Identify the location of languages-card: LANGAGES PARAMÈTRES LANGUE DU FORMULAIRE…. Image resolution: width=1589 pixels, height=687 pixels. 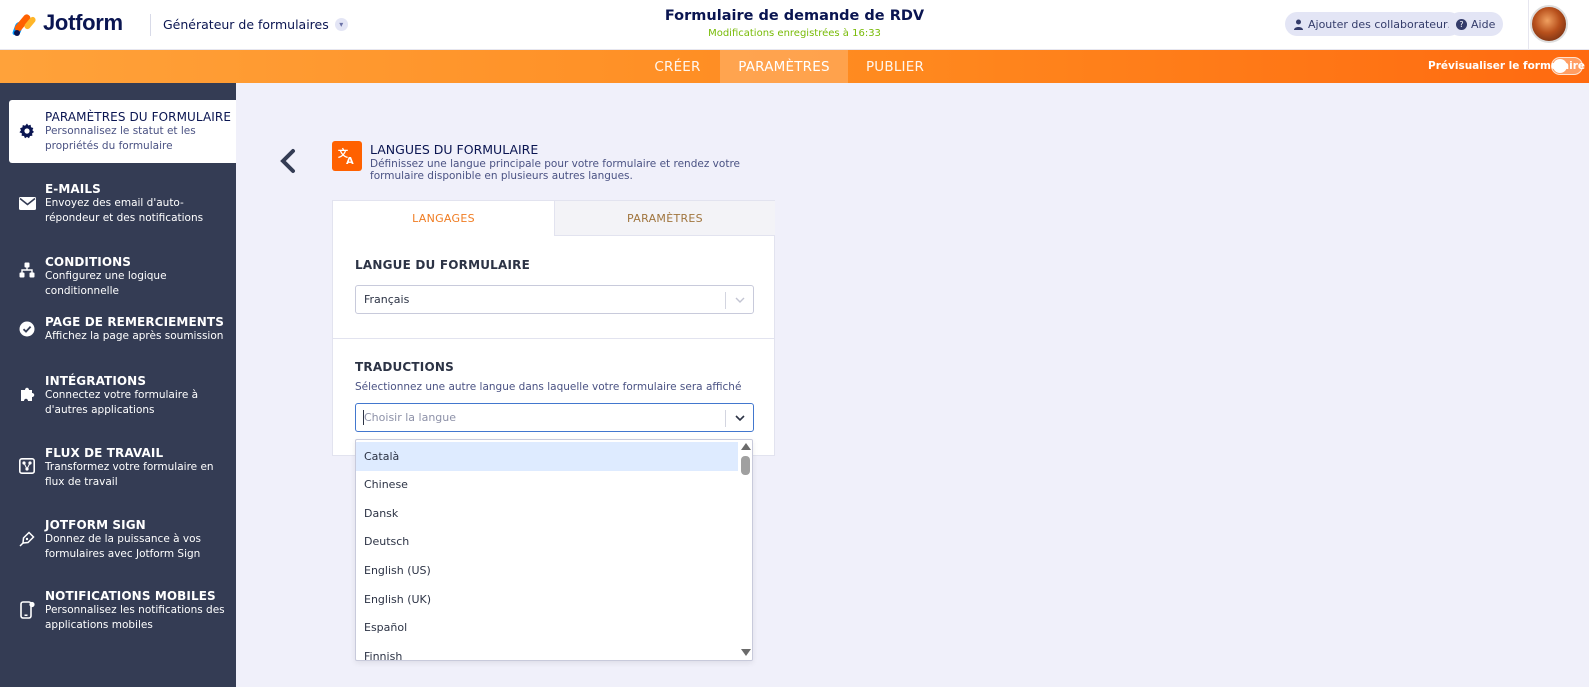
(553, 328).